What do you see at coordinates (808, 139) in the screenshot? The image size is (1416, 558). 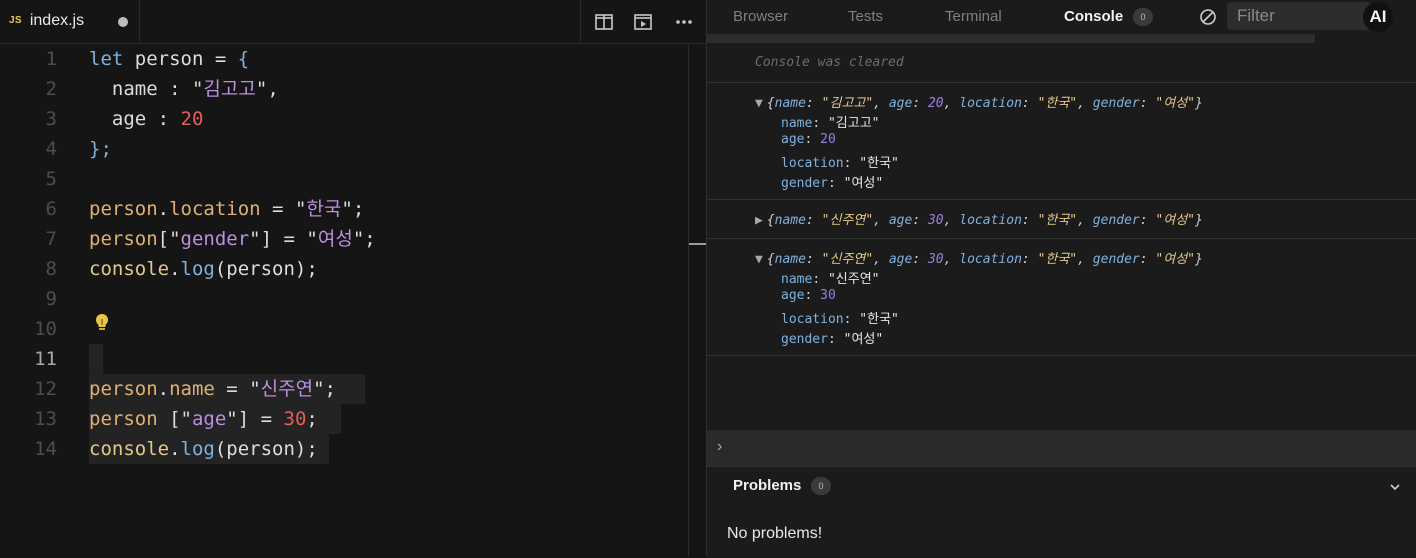 I see `object-property: age: 20` at bounding box center [808, 139].